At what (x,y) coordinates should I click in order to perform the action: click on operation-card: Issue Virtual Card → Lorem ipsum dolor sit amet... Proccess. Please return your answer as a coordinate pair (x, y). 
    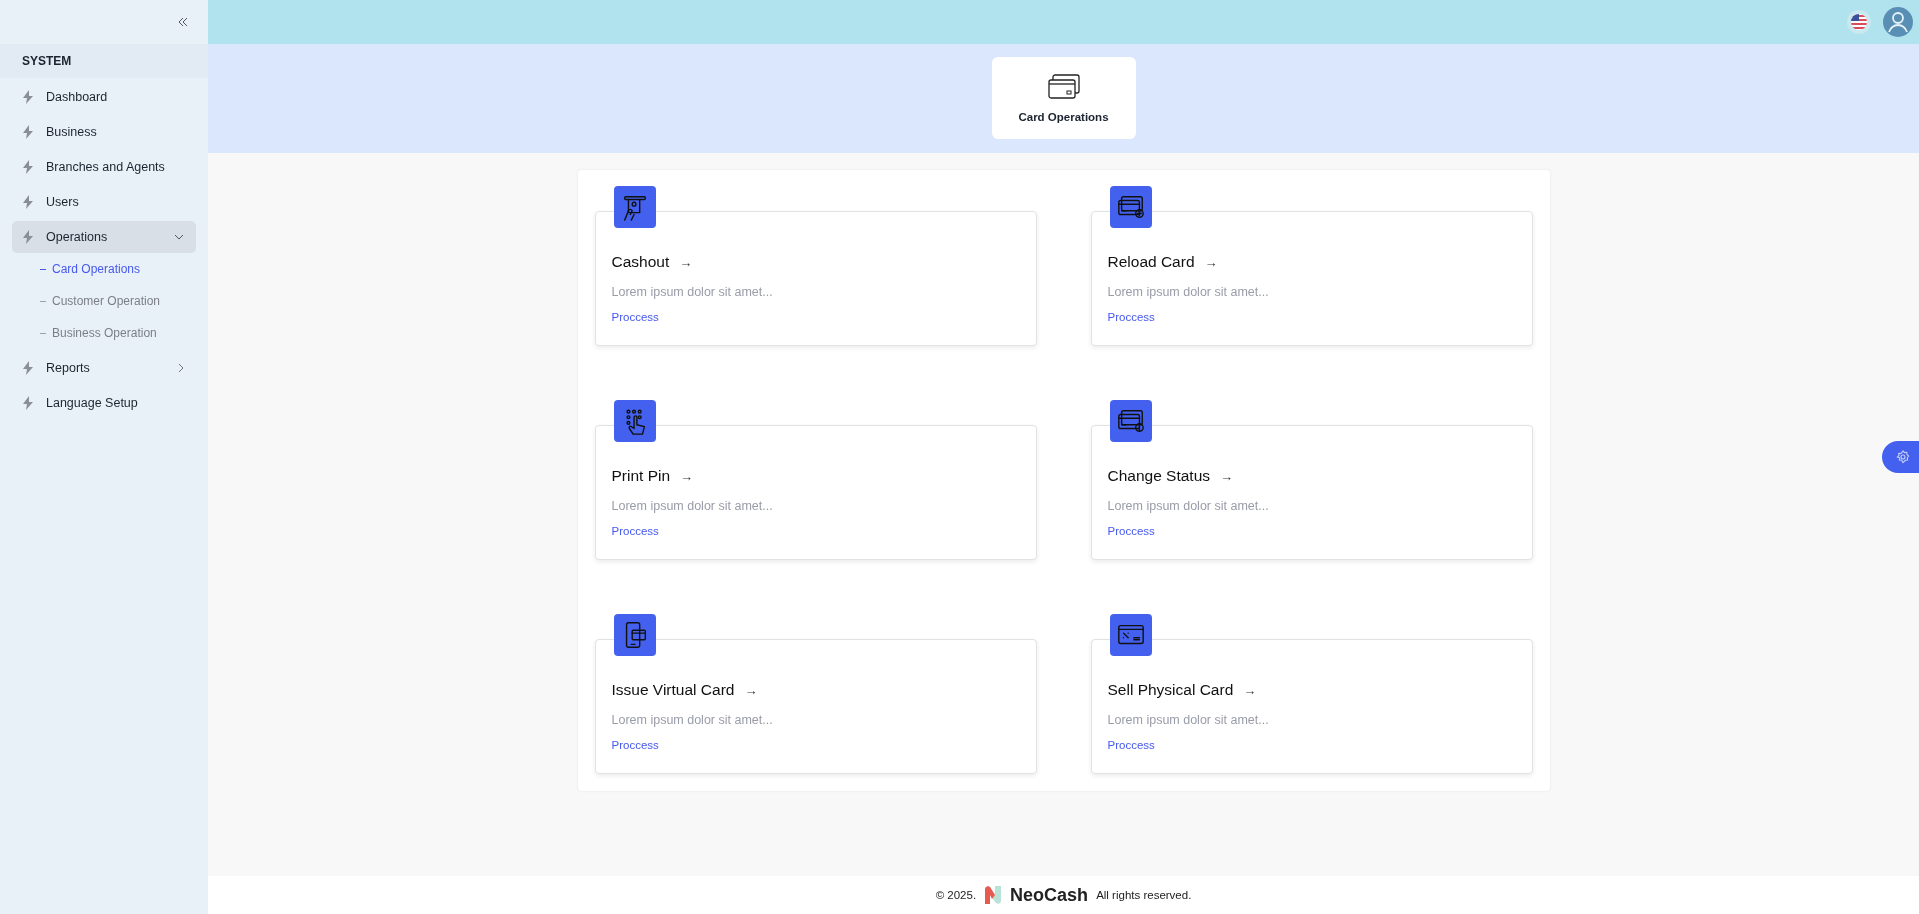
    Looking at the image, I should click on (815, 706).